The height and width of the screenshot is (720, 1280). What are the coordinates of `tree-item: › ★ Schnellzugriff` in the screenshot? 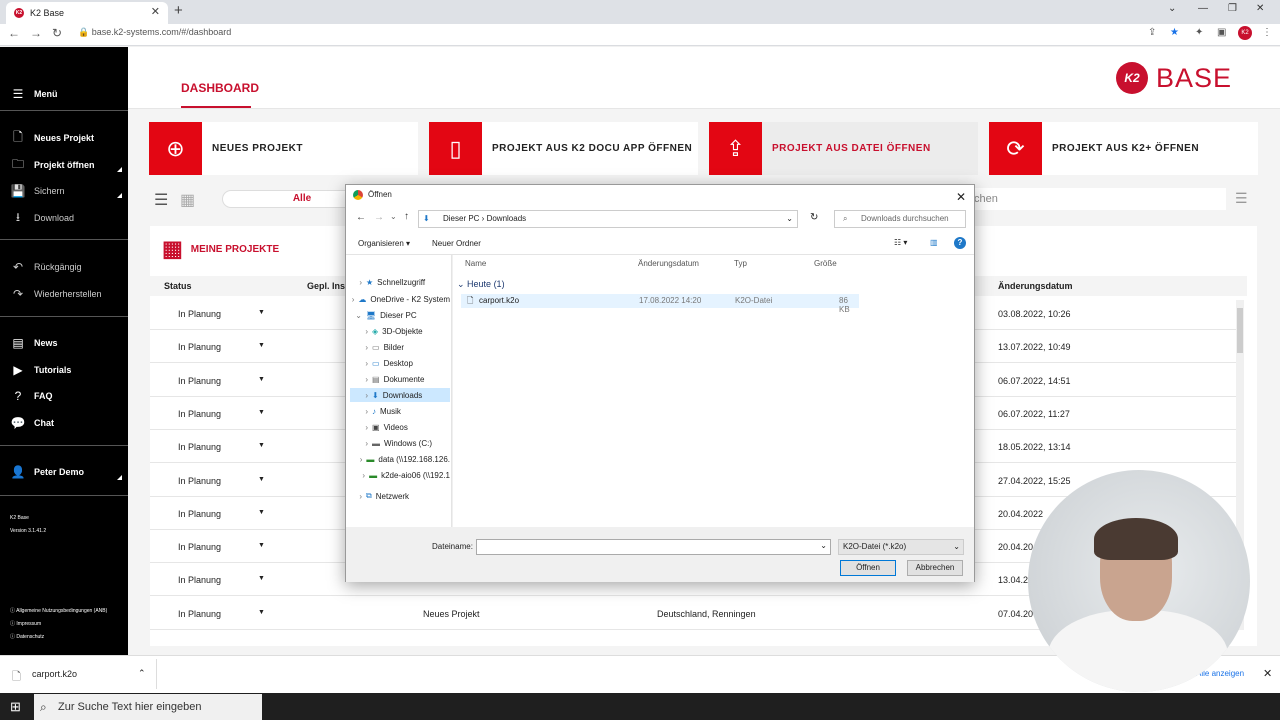 It's located at (400, 282).